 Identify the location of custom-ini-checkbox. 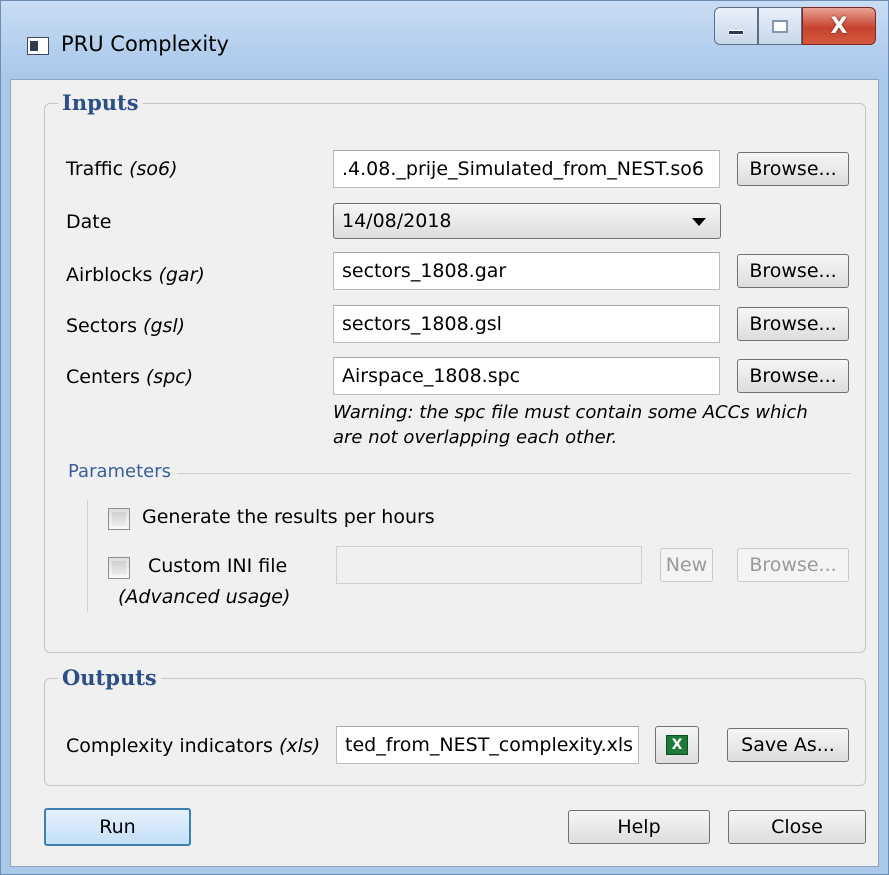
(119, 568).